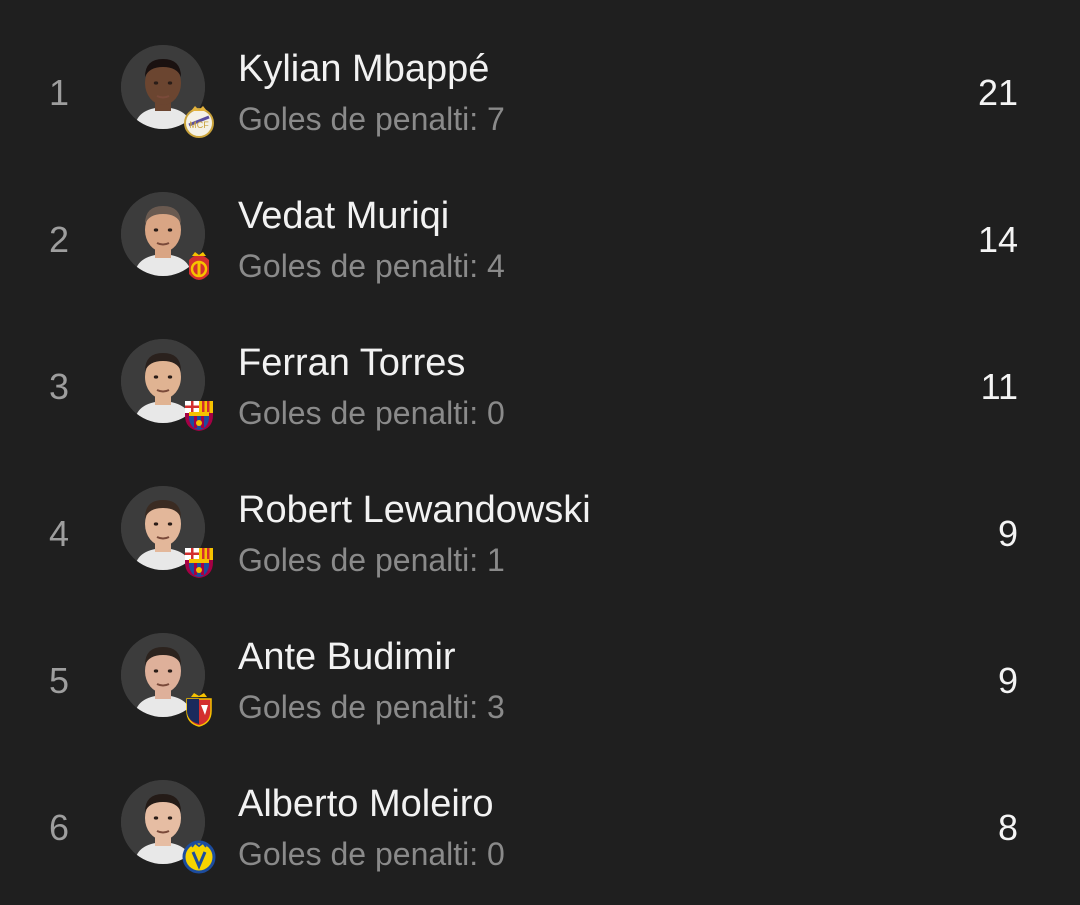 The width and height of the screenshot is (1080, 905). I want to click on mallorca-crest-icon, so click(199, 268).